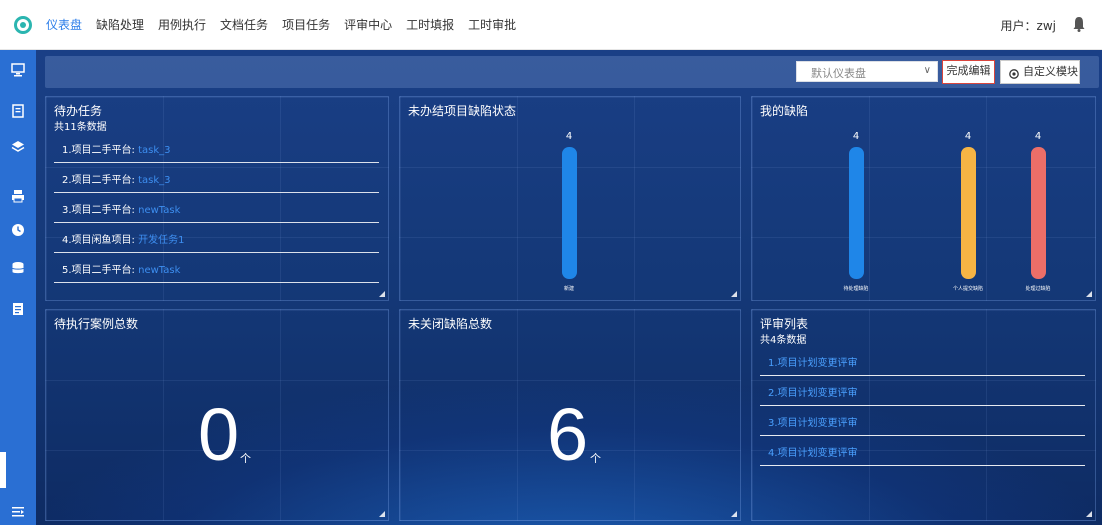 The image size is (1102, 525). Describe the element at coordinates (98, 210) in the screenshot. I see `task-project: 3.项目二手平台:` at that location.